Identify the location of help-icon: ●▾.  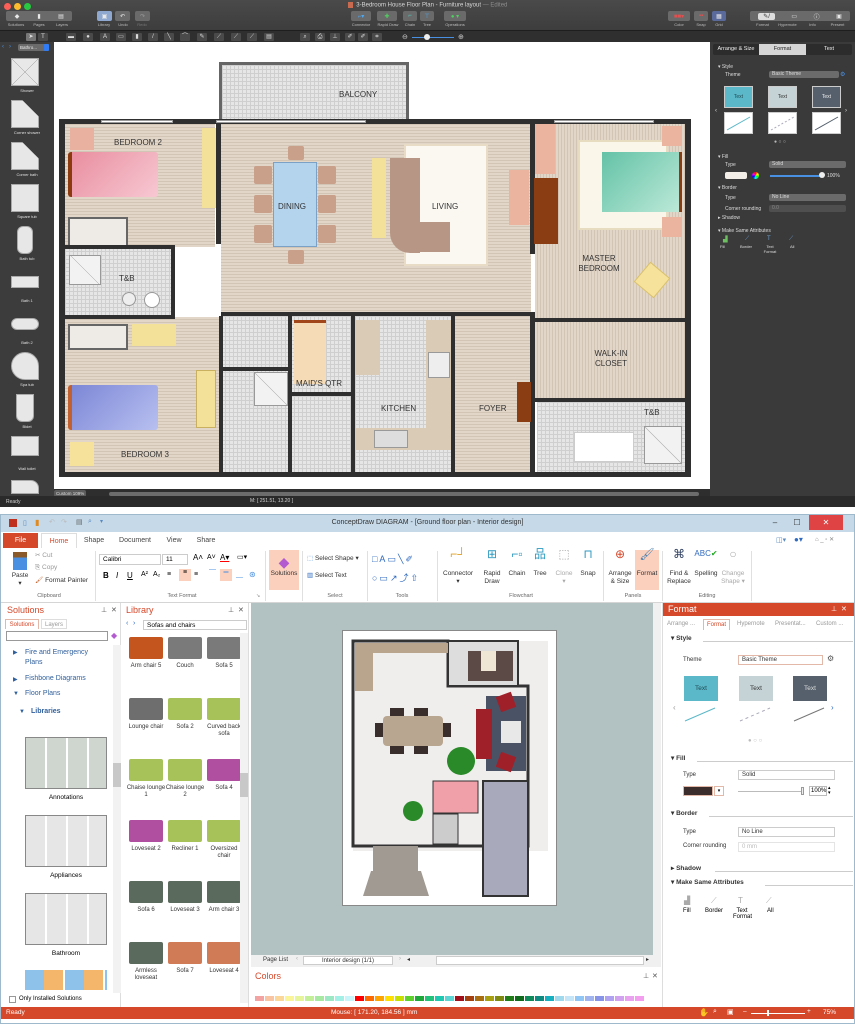
(798, 539).